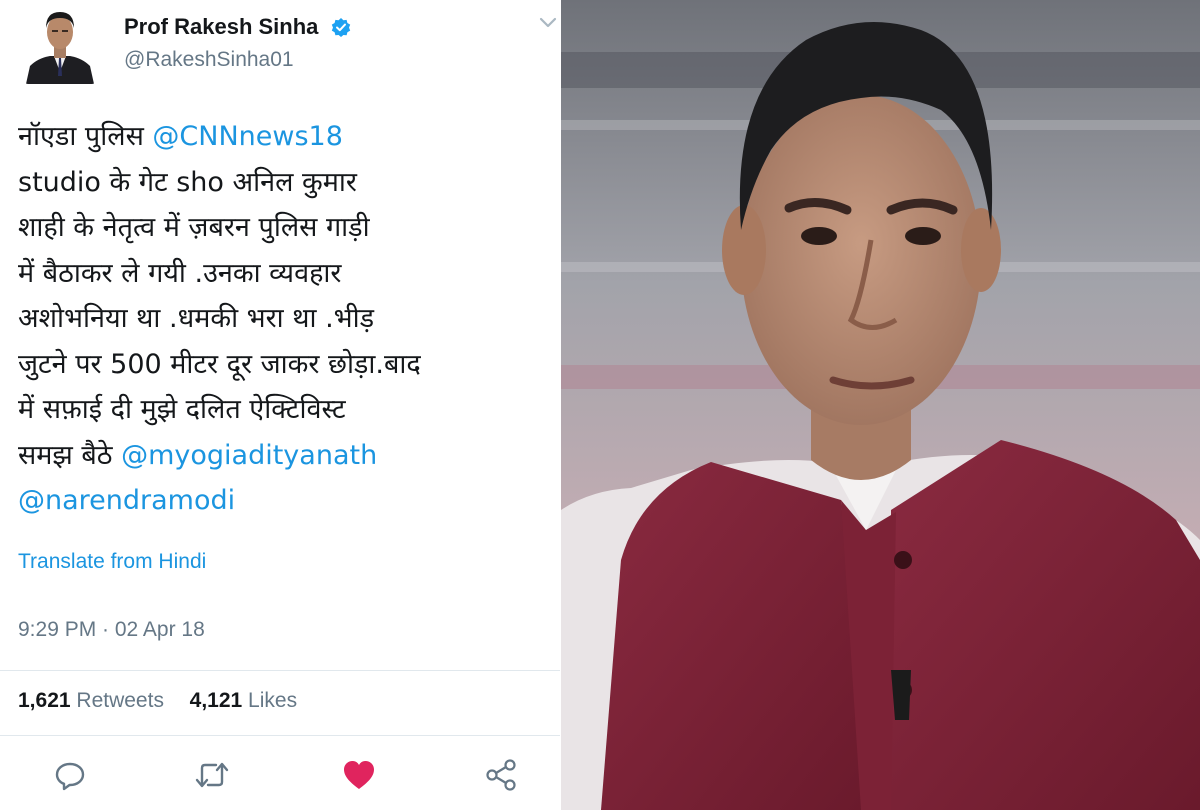 The height and width of the screenshot is (810, 1200). I want to click on tweet-text-segment: में बैठाकर ले गयी .उनका व्यवहार, so click(180, 273).